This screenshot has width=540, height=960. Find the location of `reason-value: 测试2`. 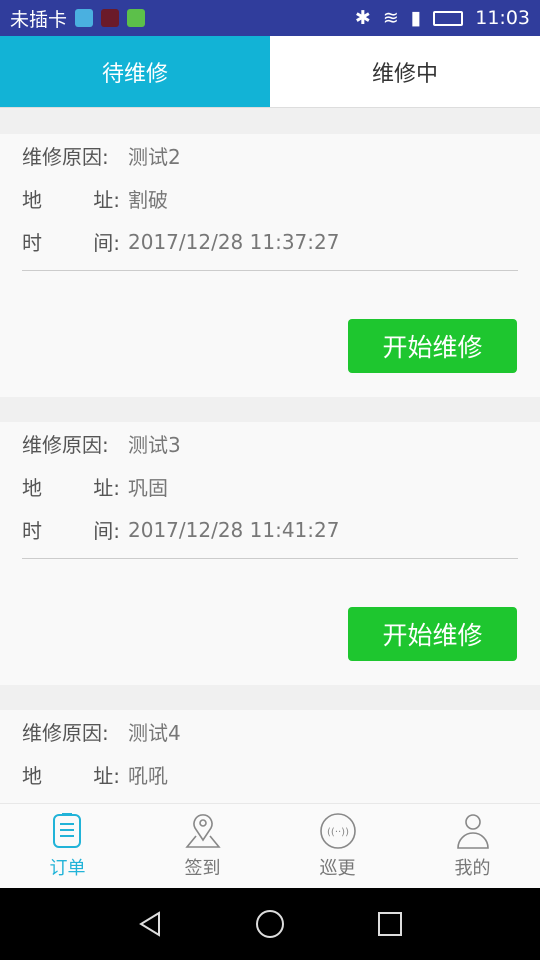

reason-value: 测试2 is located at coordinates (154, 157).